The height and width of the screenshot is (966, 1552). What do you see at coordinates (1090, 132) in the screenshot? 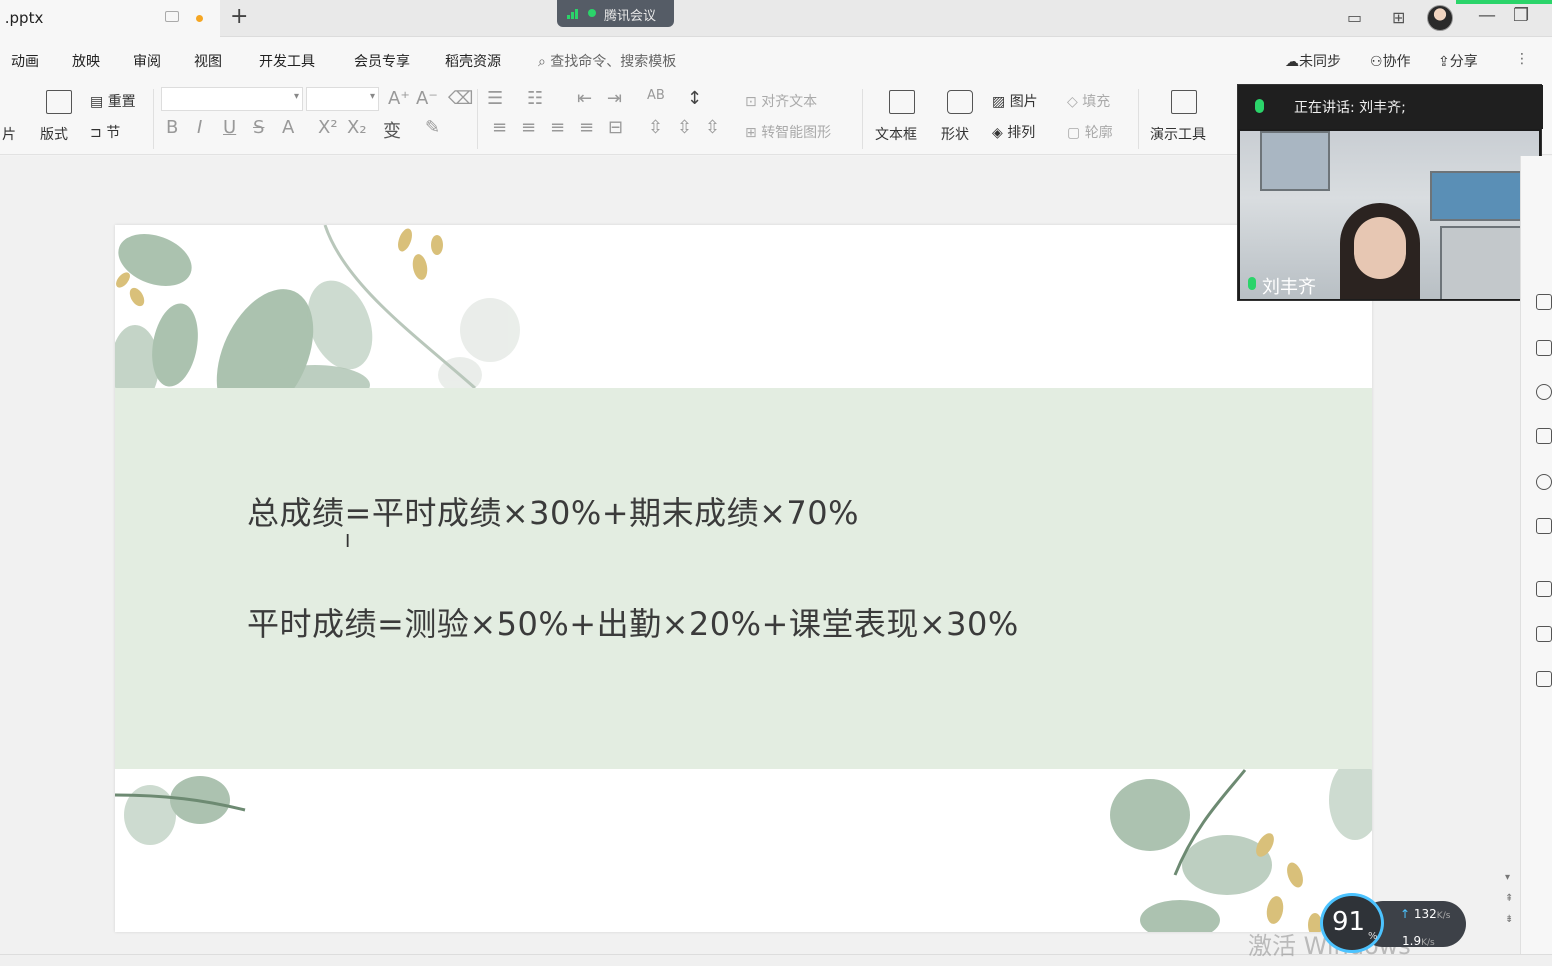
I see `outline-button: ▢ 轮廓` at bounding box center [1090, 132].